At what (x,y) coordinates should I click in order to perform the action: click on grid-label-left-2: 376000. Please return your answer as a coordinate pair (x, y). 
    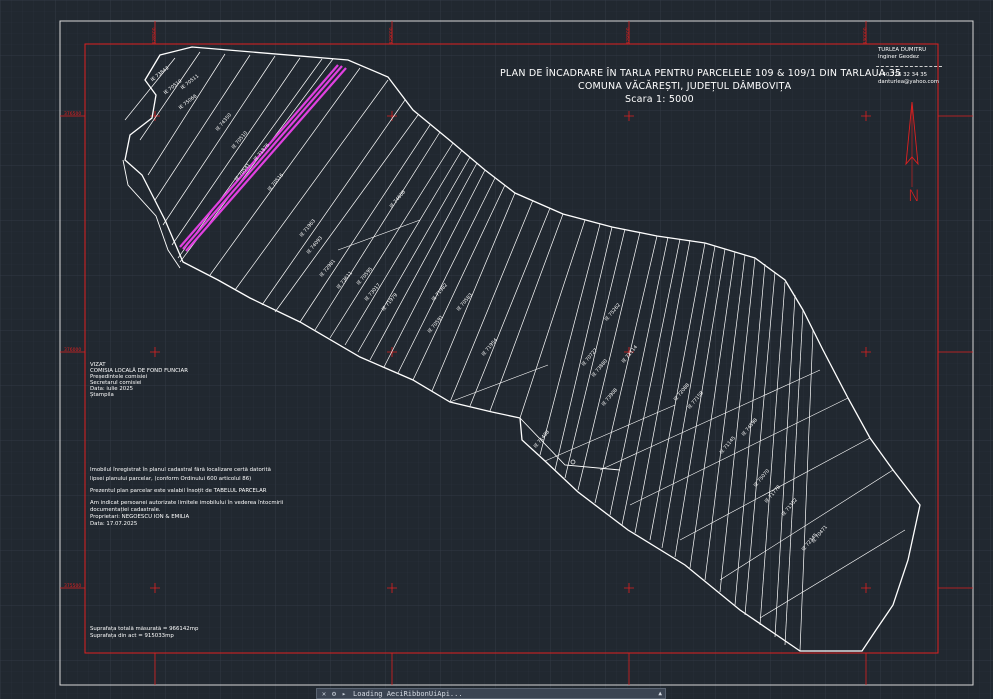
    Looking at the image, I should click on (73, 350).